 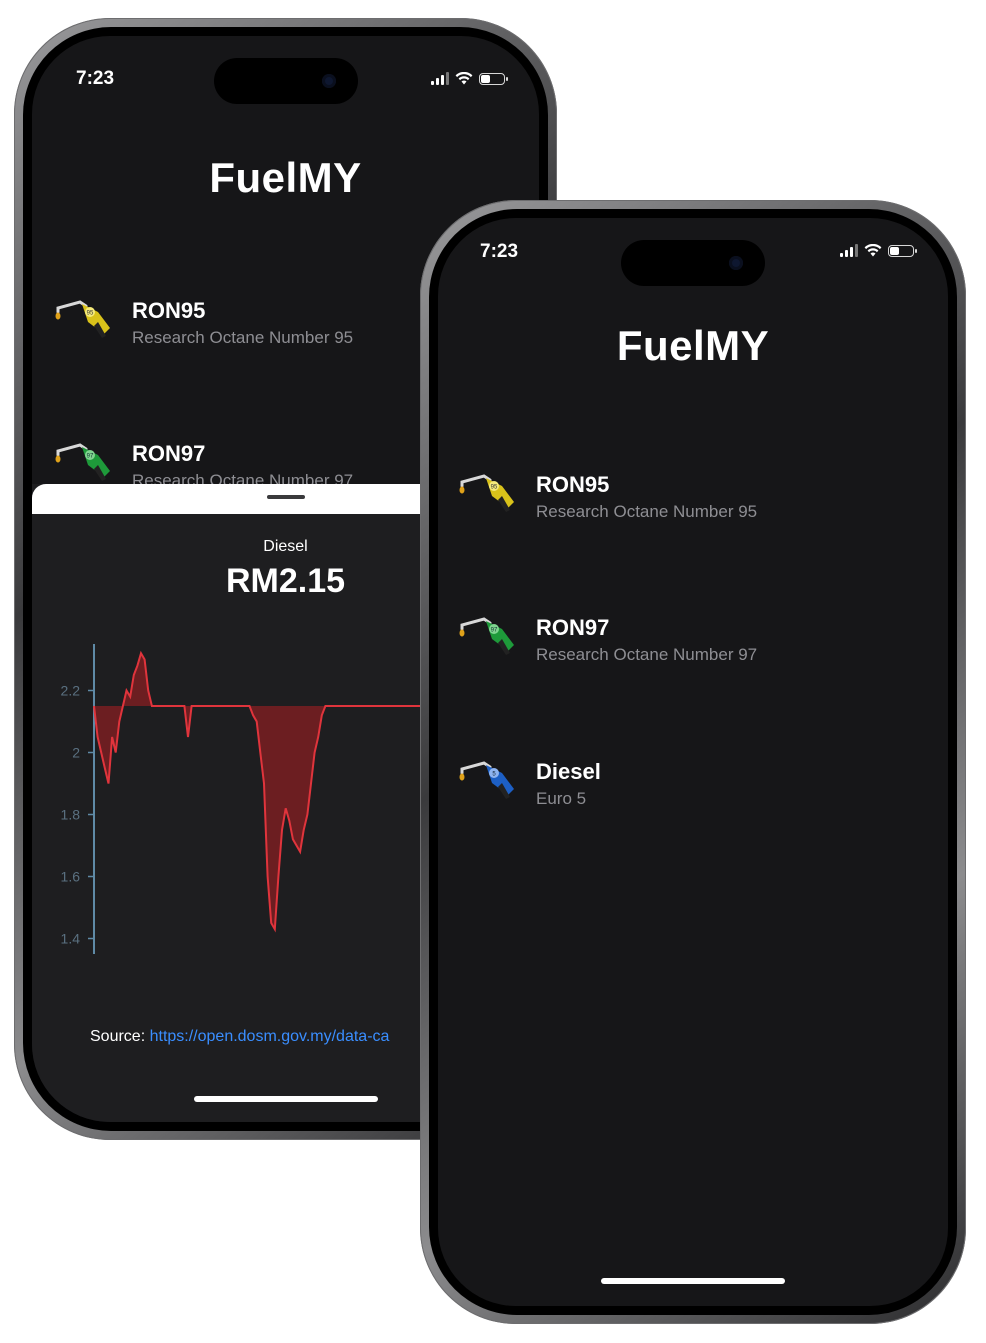 What do you see at coordinates (486, 780) in the screenshot?
I see `fuel-nozzle-diesel-icon: 5` at bounding box center [486, 780].